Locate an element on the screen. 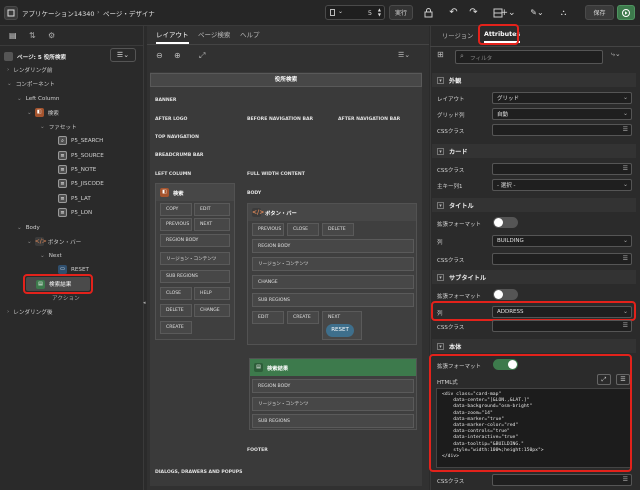 The image size is (640, 490). rendering-tab-icon: ▤ is located at coordinates (13, 35).